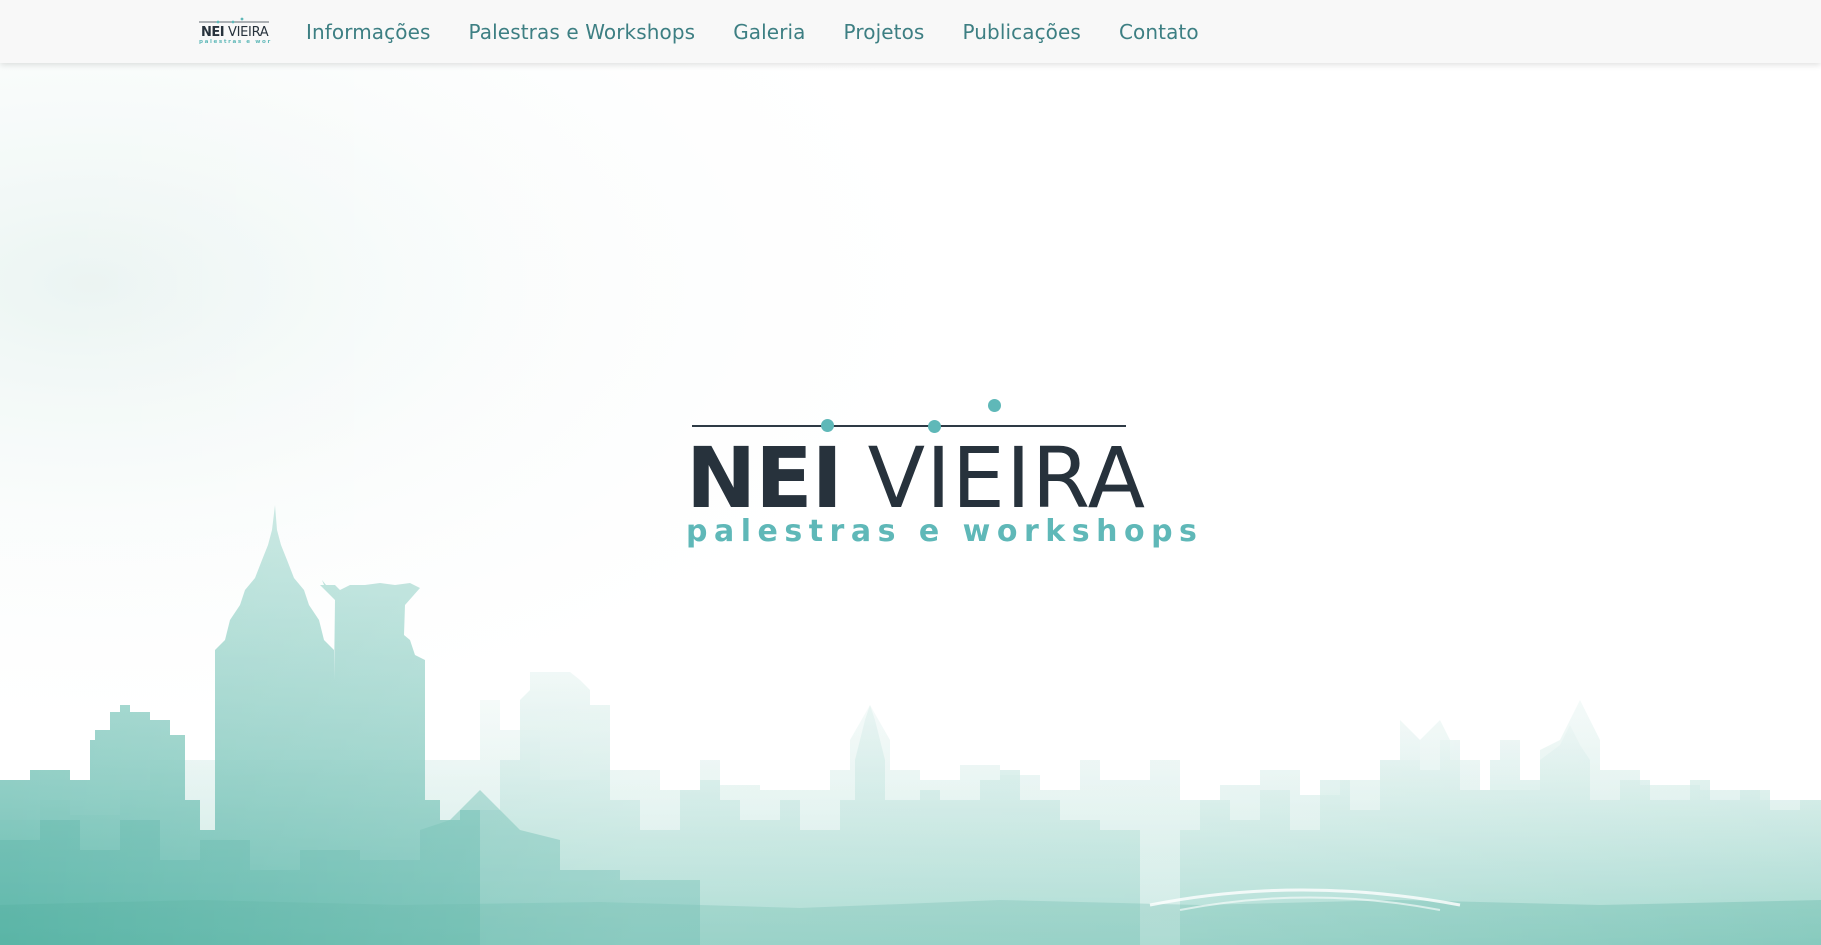  What do you see at coordinates (235, 42) in the screenshot?
I see `svg-text: palestras e workshops` at bounding box center [235, 42].